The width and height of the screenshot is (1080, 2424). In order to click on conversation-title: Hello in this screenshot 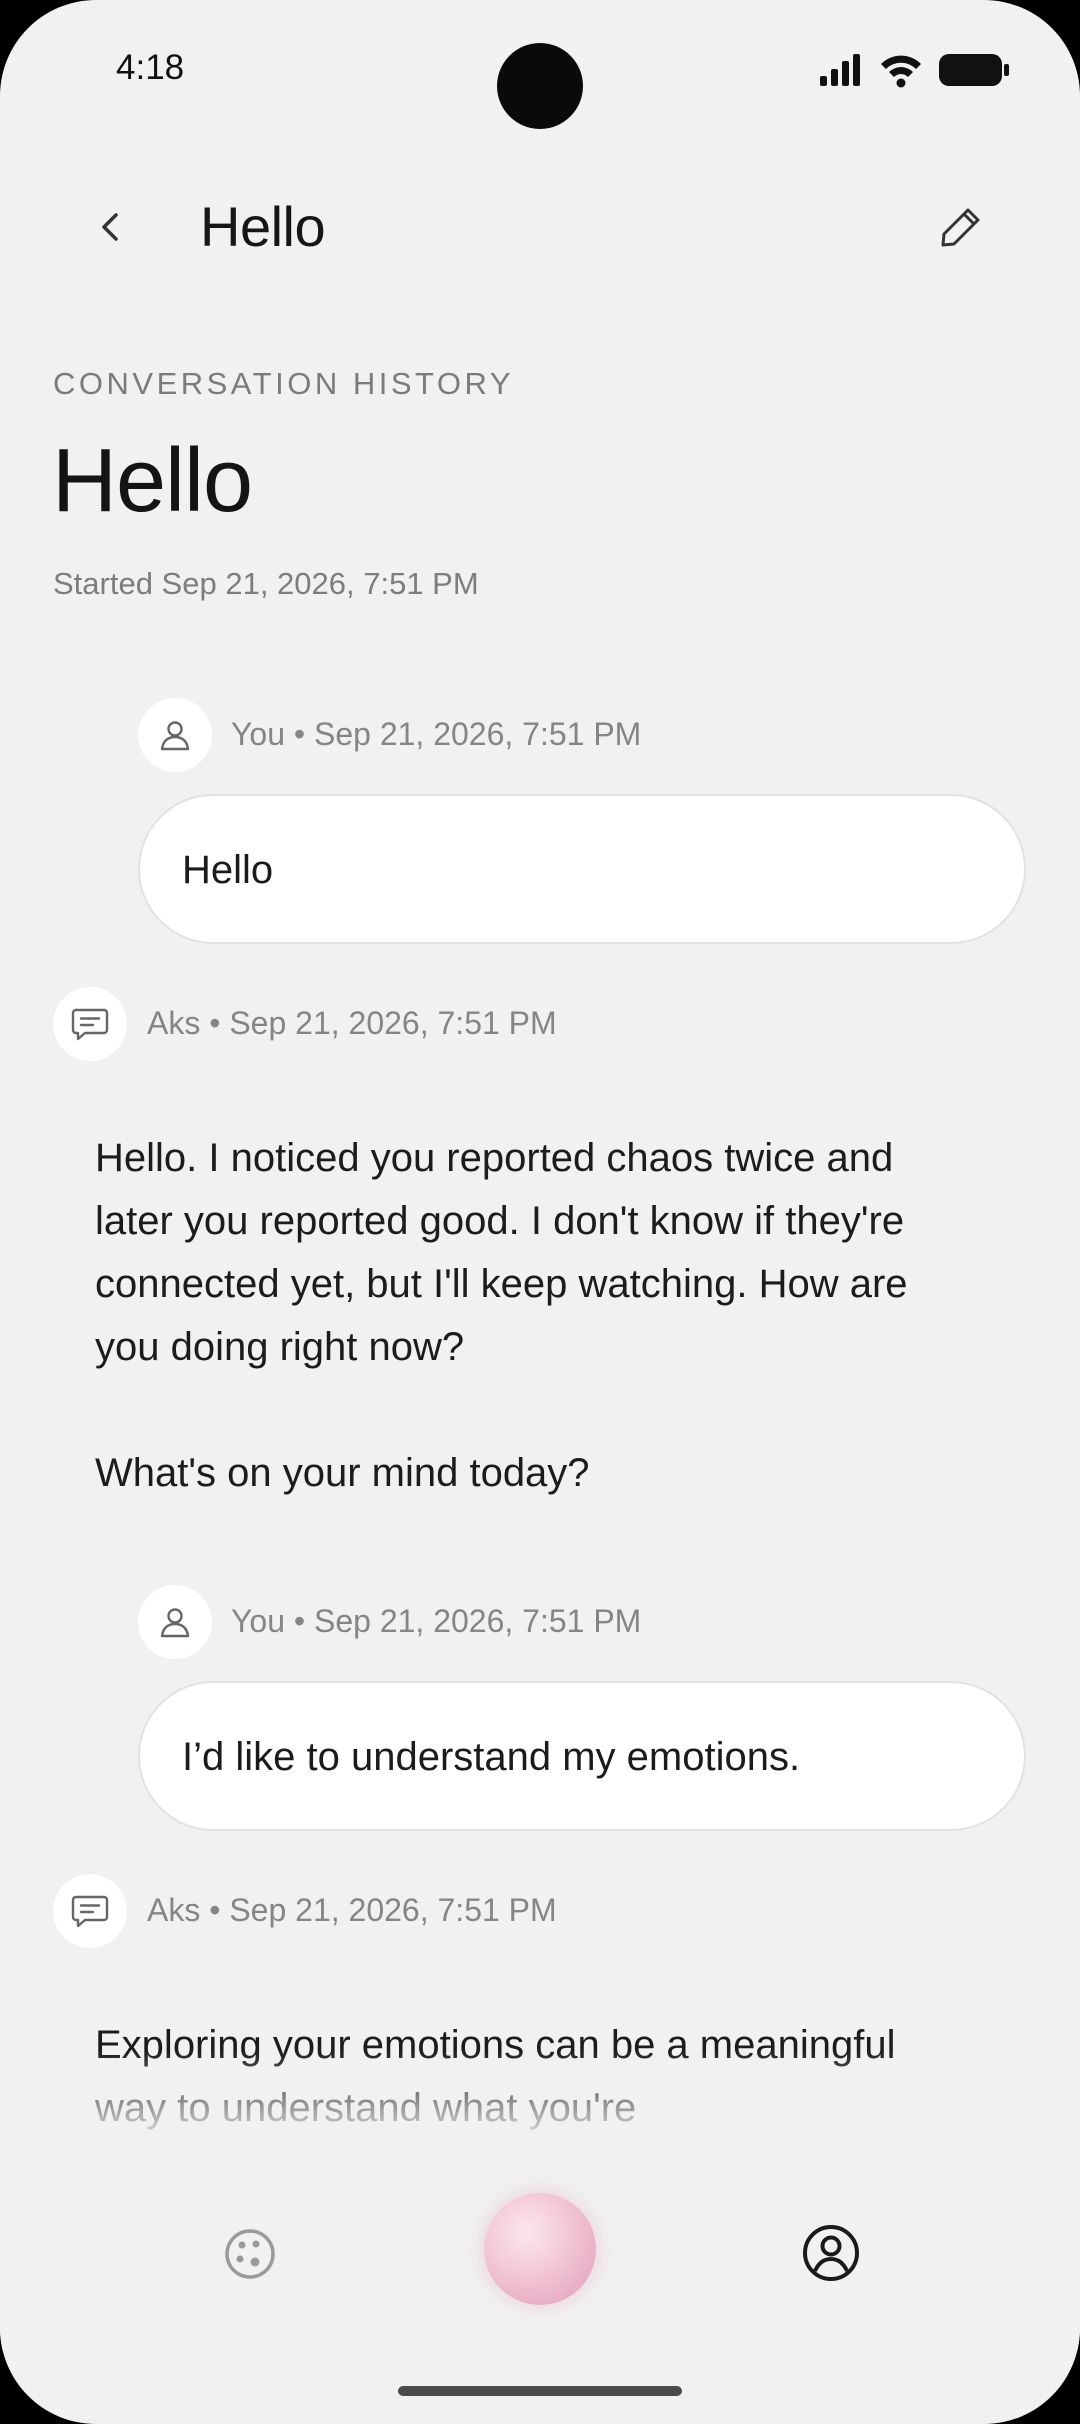, I will do `click(152, 481)`.